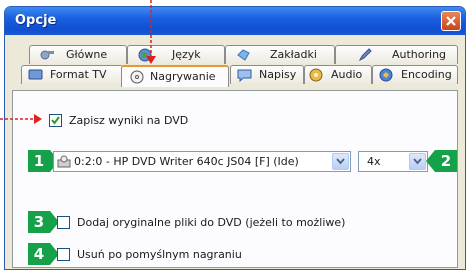 This screenshot has width=472, height=271. Describe the element at coordinates (293, 54) in the screenshot. I see `tab-label: Zakładki` at that location.